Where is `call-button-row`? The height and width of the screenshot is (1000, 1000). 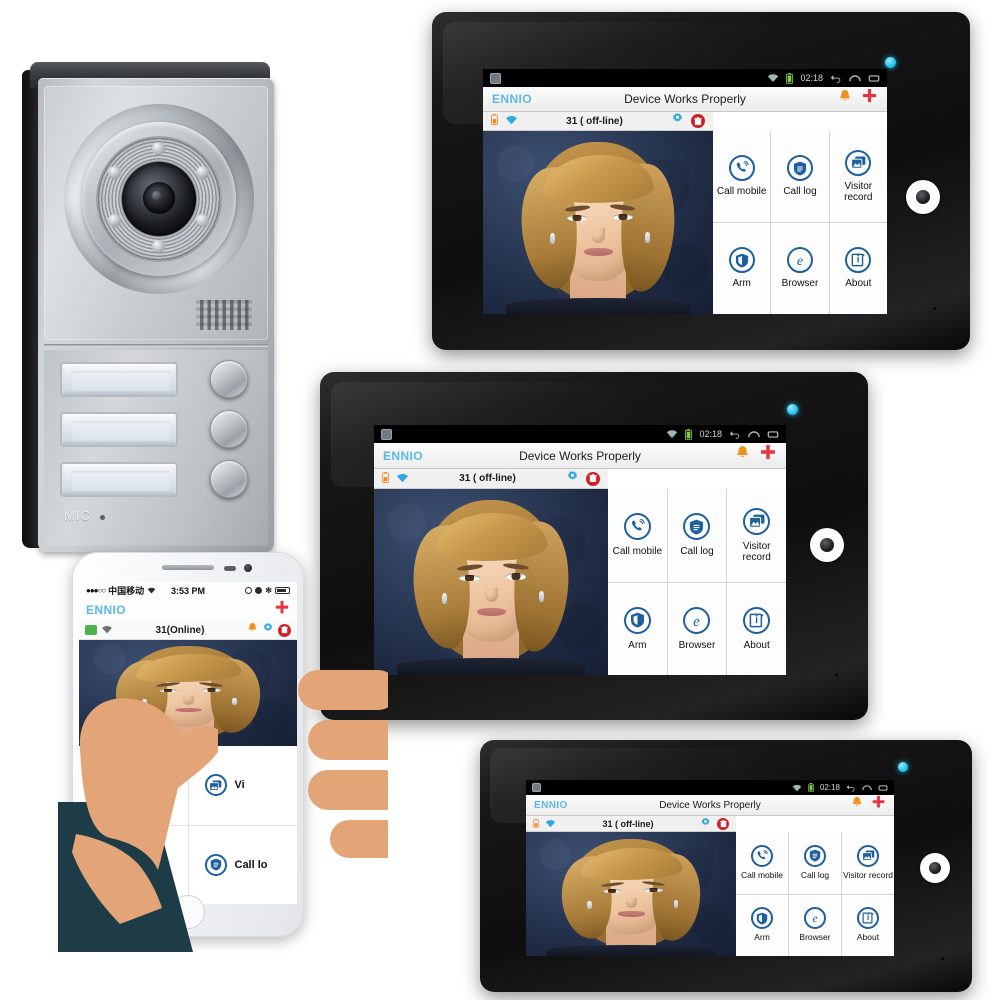
call-button-row is located at coordinates (158, 380).